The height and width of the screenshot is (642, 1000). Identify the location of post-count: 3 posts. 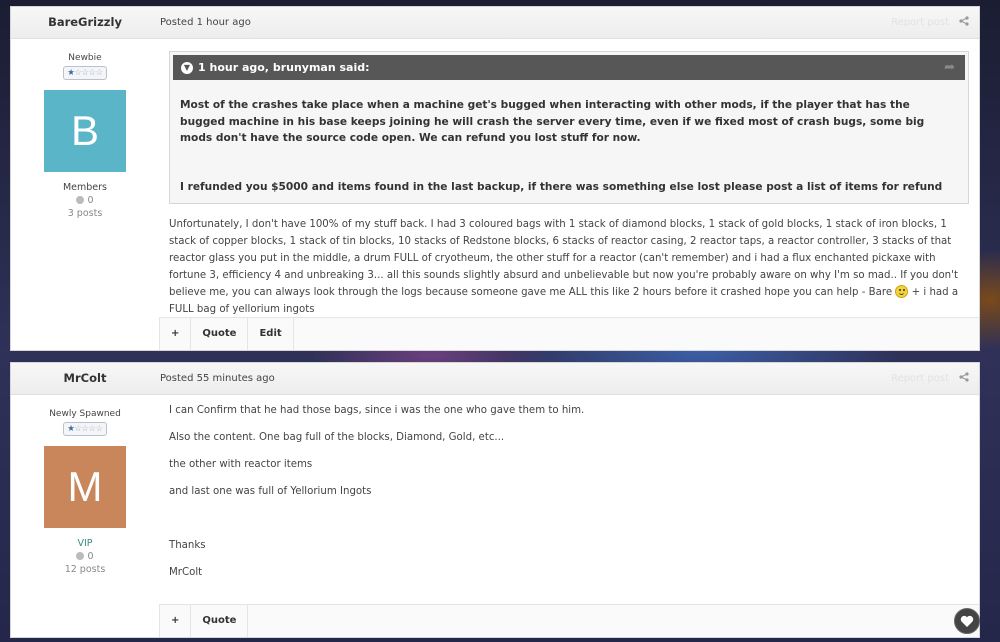
(85, 213).